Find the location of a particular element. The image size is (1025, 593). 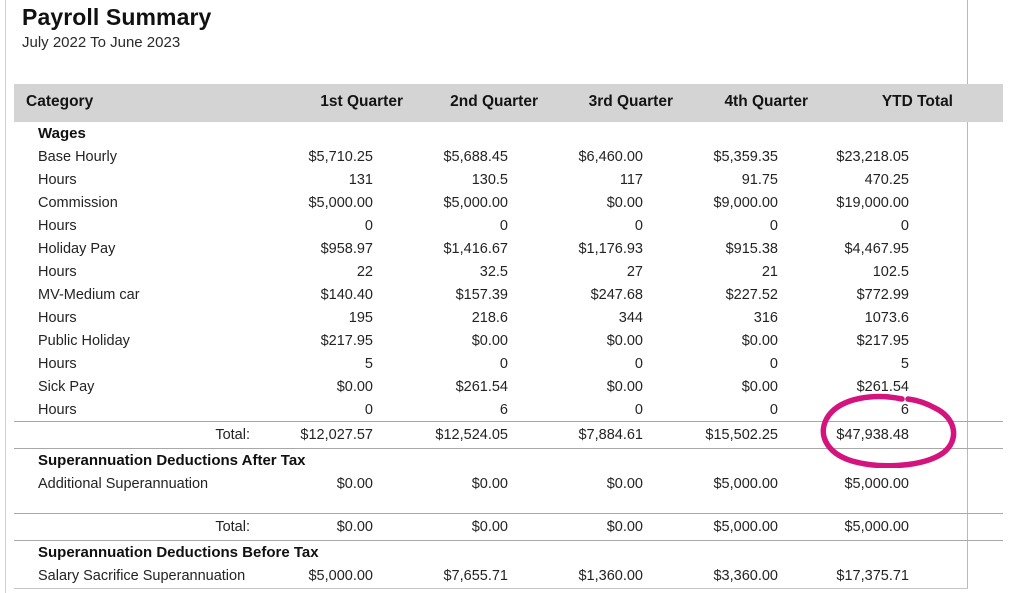

section-header-row: Superannuation Deductions After Tax is located at coordinates (508, 461).